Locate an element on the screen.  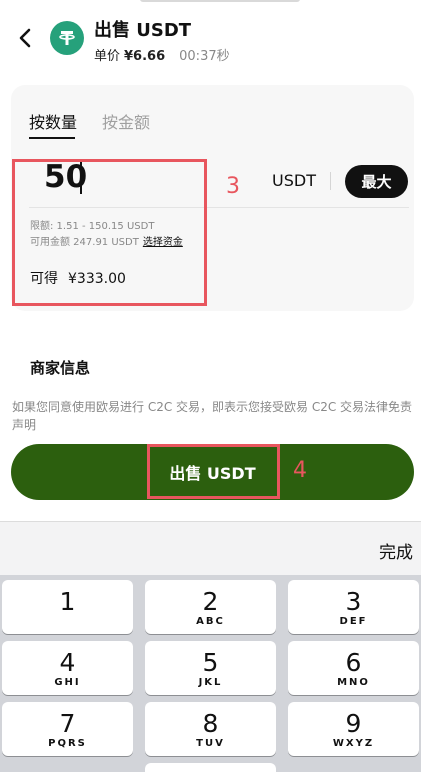
key-4: 4 GHI is located at coordinates (67, 668).